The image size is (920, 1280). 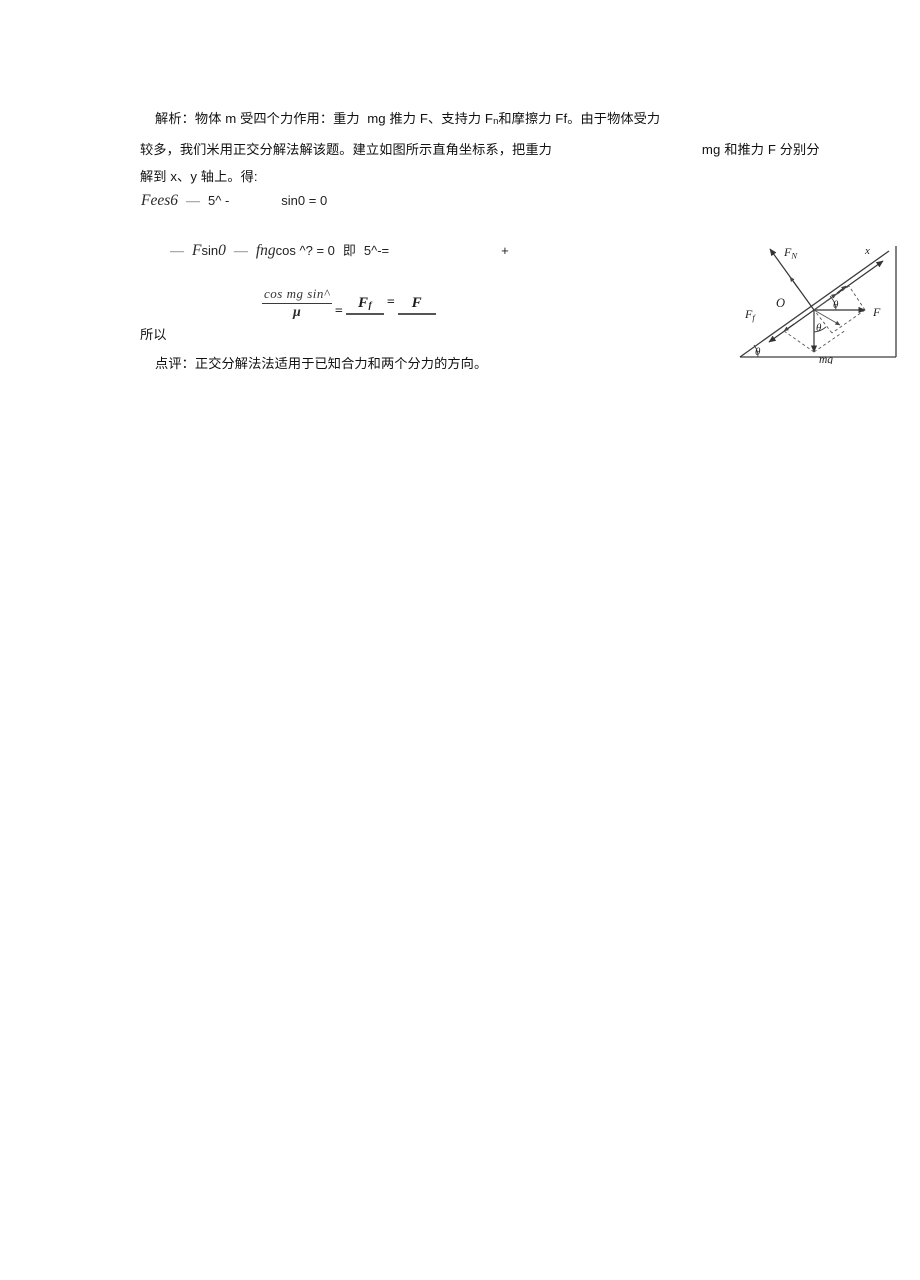 I want to click on fraction-friction: Ff, so click(x=364, y=308).